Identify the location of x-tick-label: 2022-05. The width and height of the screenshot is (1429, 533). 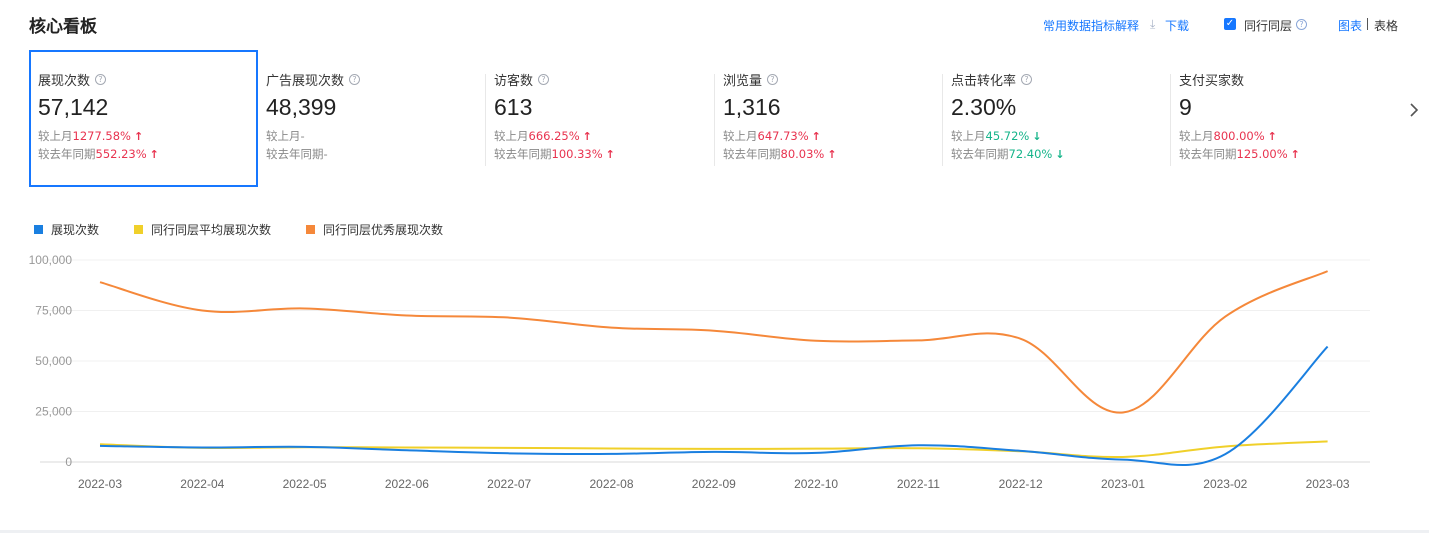
(305, 484).